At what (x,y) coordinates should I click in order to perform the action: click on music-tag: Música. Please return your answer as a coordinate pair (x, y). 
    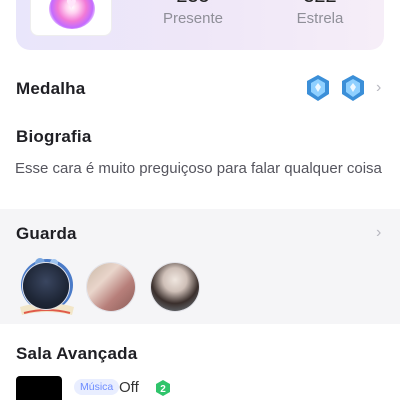
    Looking at the image, I should click on (97, 387).